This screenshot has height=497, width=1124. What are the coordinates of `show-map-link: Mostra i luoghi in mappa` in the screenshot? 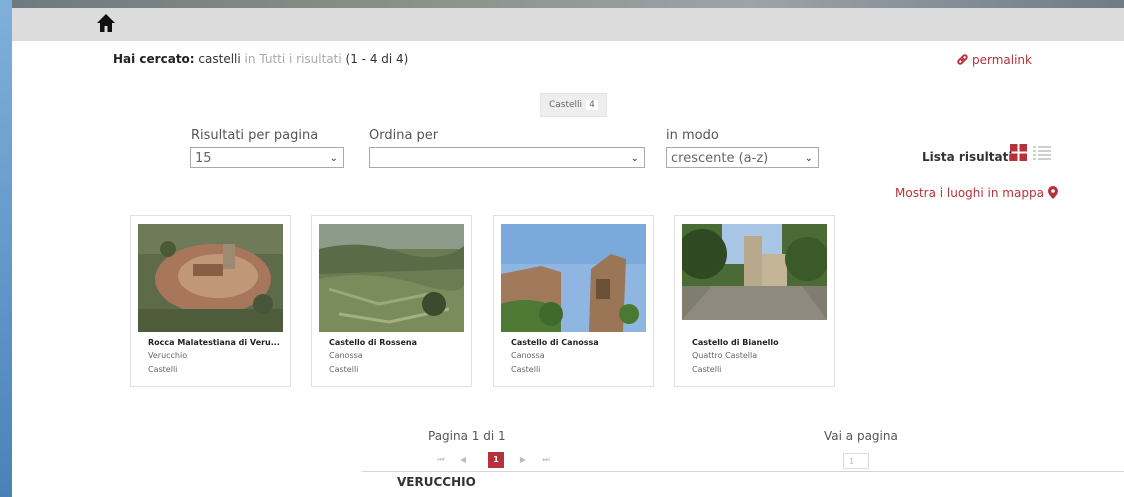 It's located at (976, 193).